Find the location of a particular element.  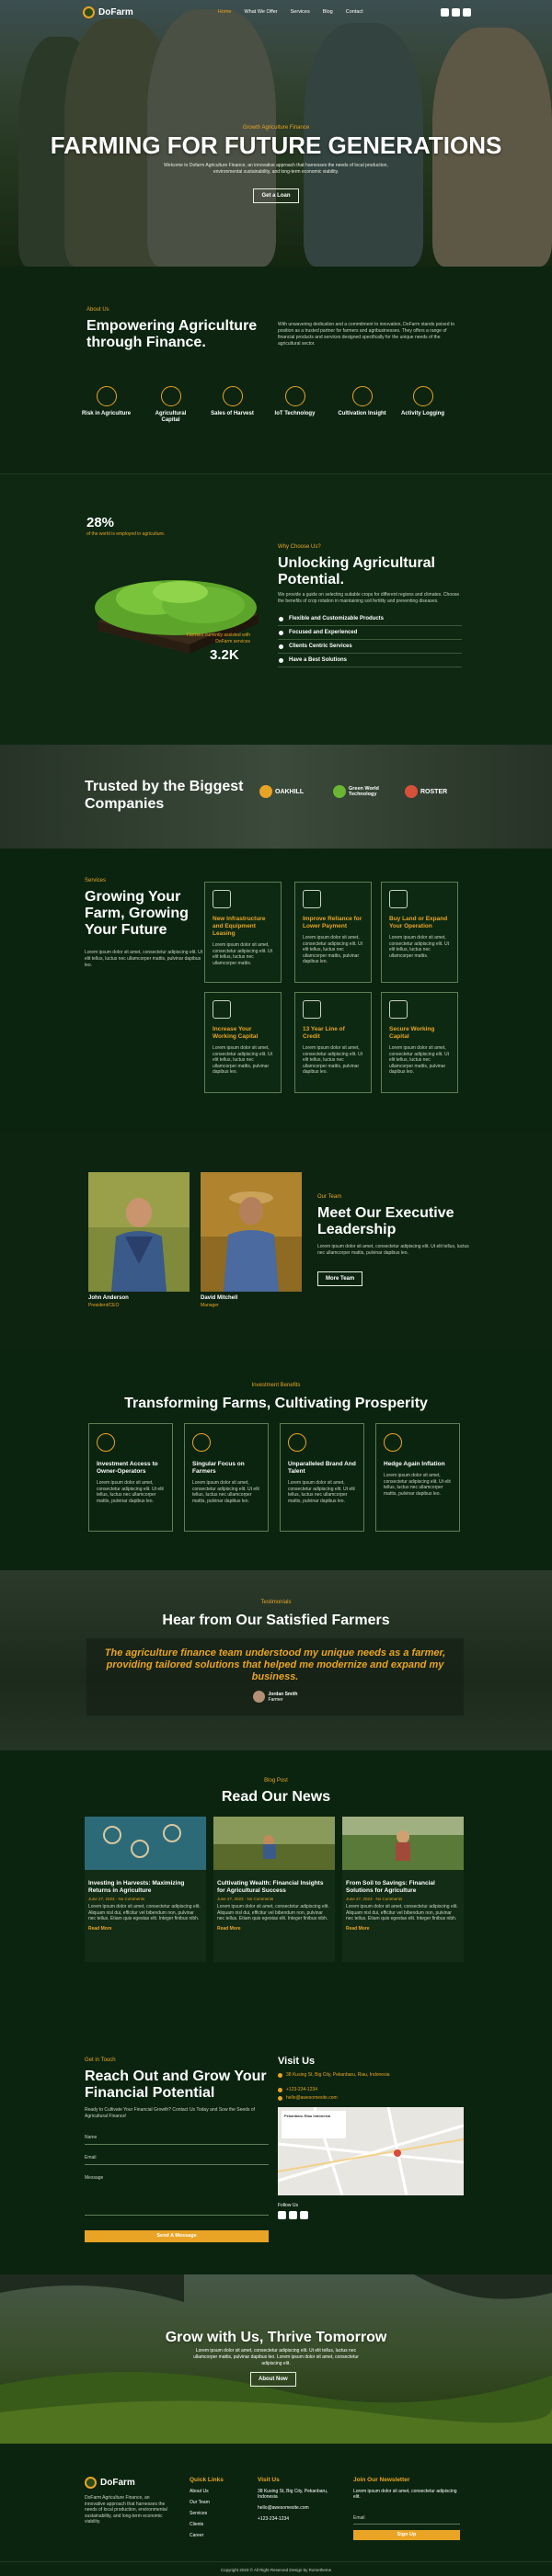

nav-blog: Blog is located at coordinates (328, 12).